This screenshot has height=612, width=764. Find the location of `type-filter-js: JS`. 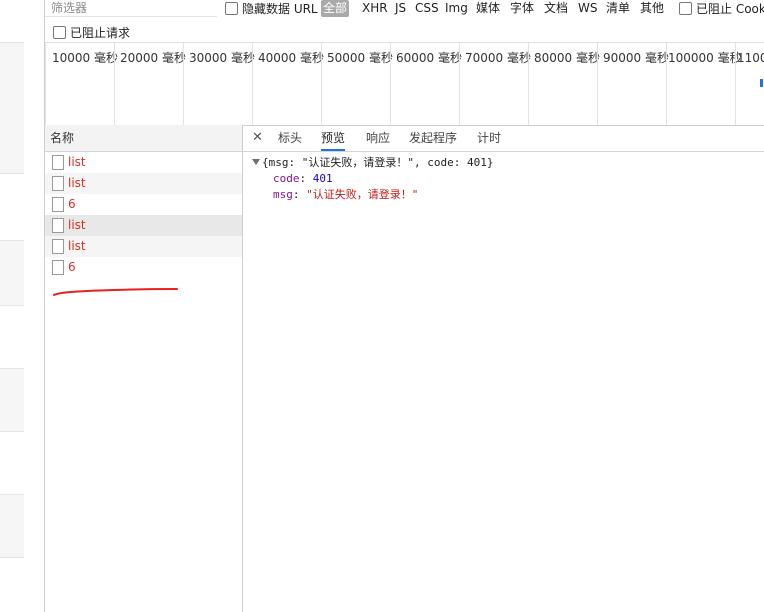

type-filter-js: JS is located at coordinates (400, 8).